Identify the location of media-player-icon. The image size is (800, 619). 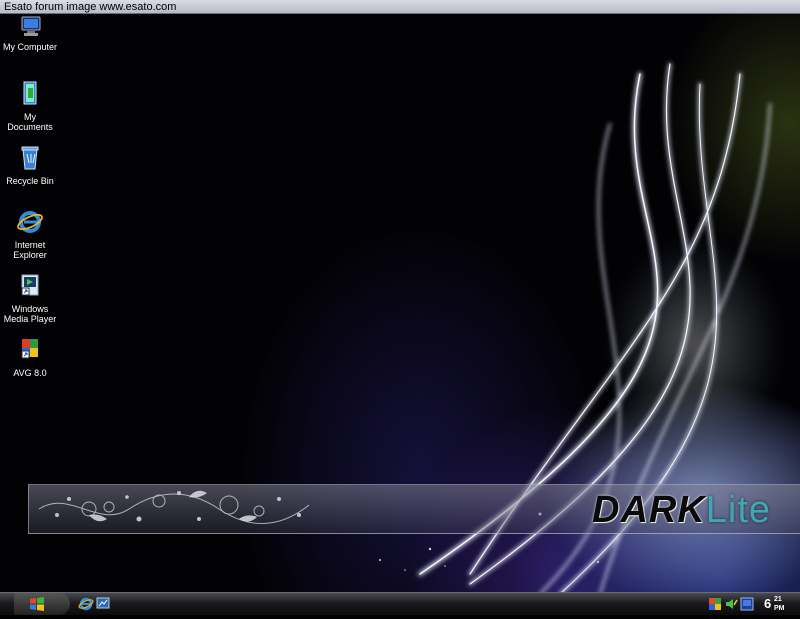
(30, 285).